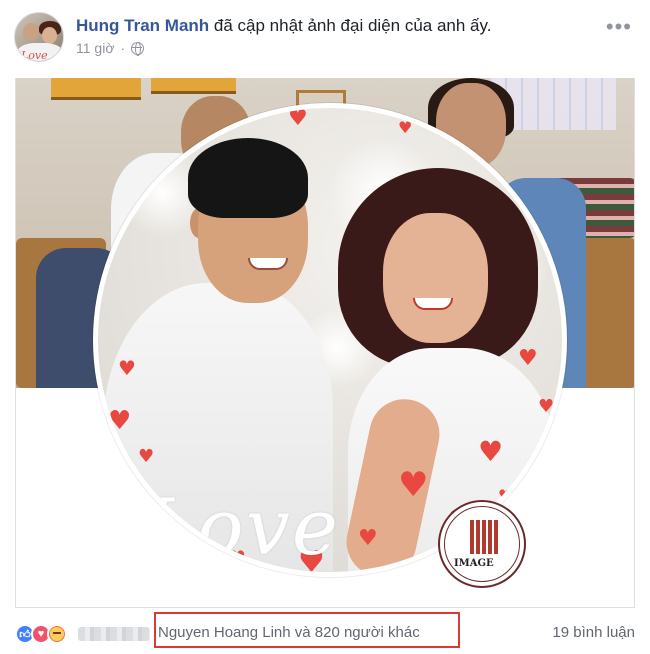 This screenshot has width=650, height=654. I want to click on studio-logo-stamp: IMAGE, so click(482, 544).